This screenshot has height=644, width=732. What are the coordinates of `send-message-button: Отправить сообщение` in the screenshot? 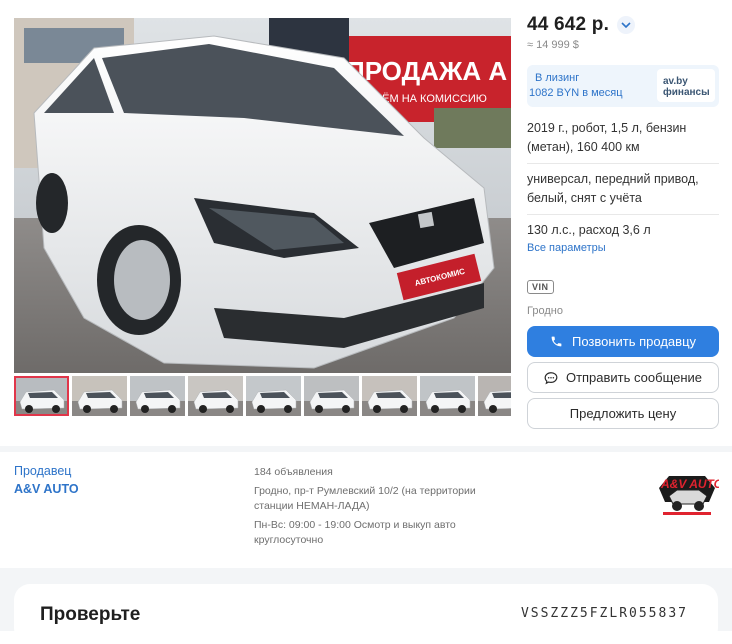 It's located at (623, 377).